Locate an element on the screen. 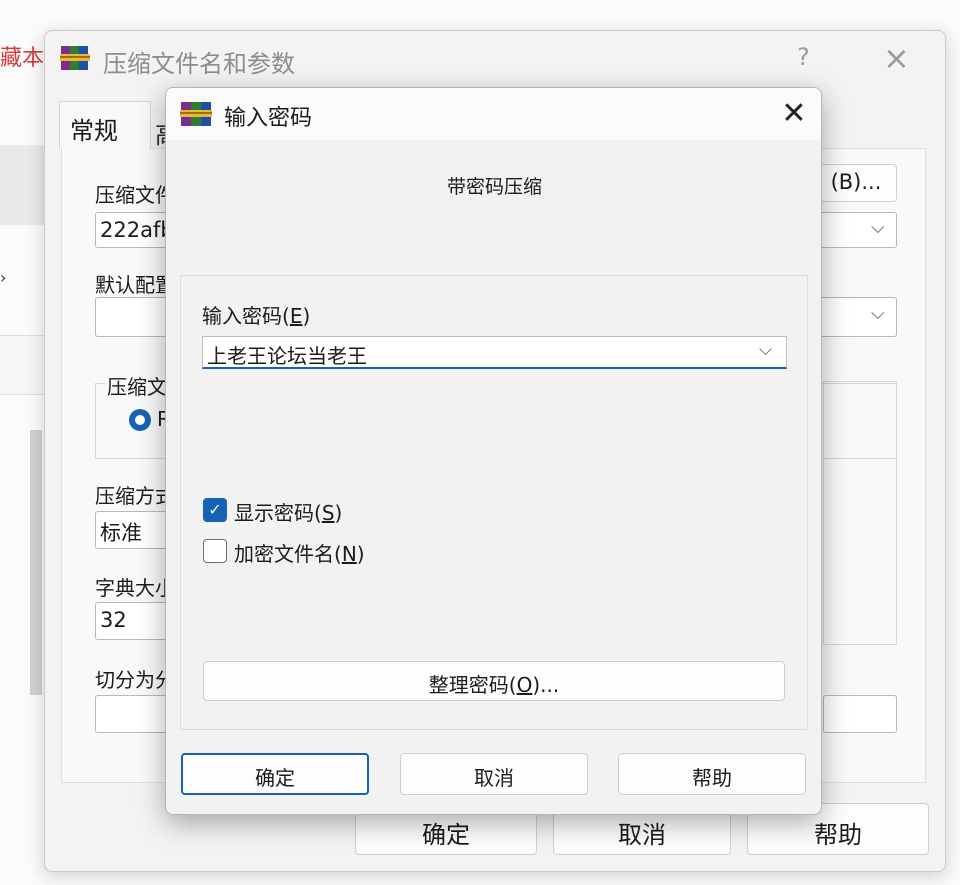 The width and height of the screenshot is (960, 885). background-toolbar-band is located at coordinates (22, 185).